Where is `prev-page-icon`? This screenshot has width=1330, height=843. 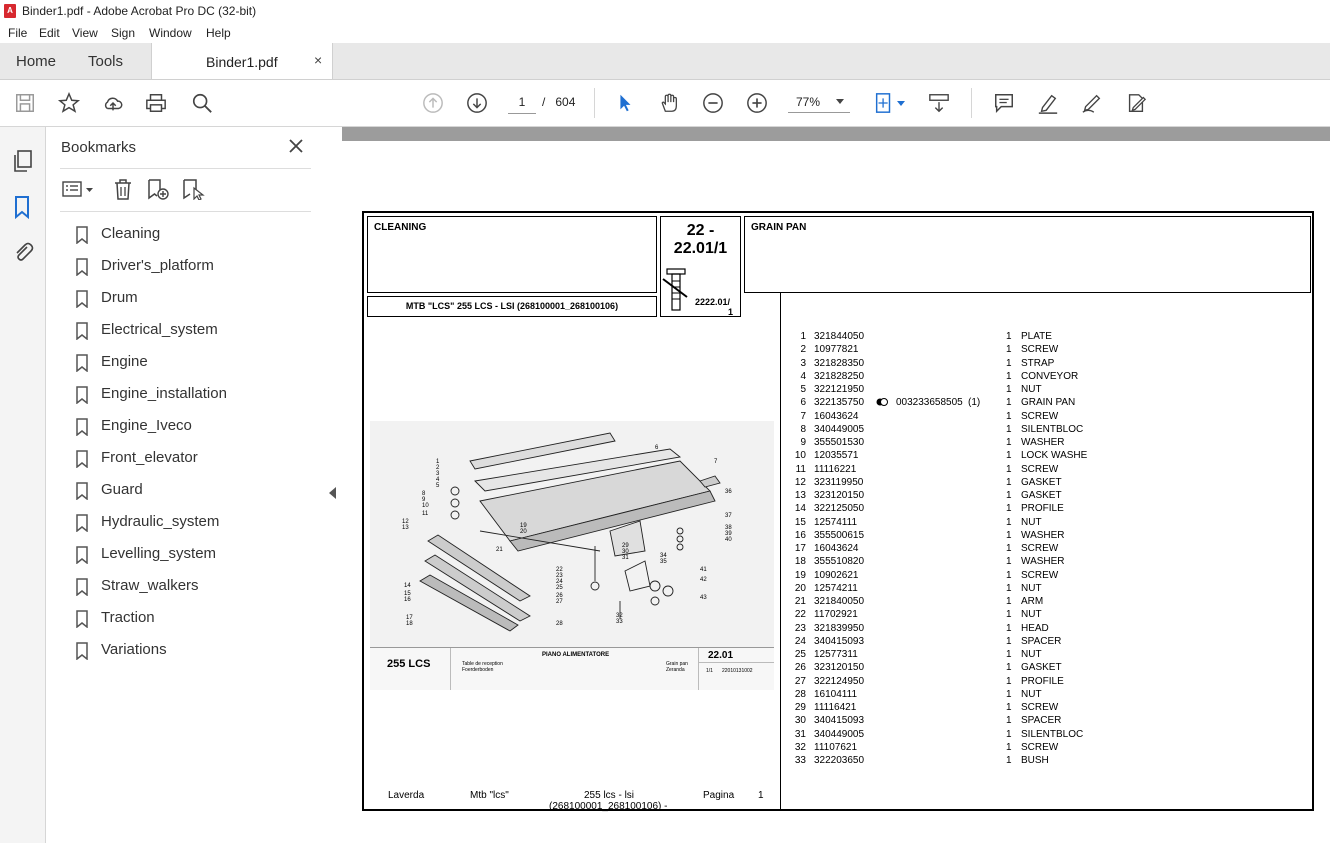
prev-page-icon is located at coordinates (433, 103).